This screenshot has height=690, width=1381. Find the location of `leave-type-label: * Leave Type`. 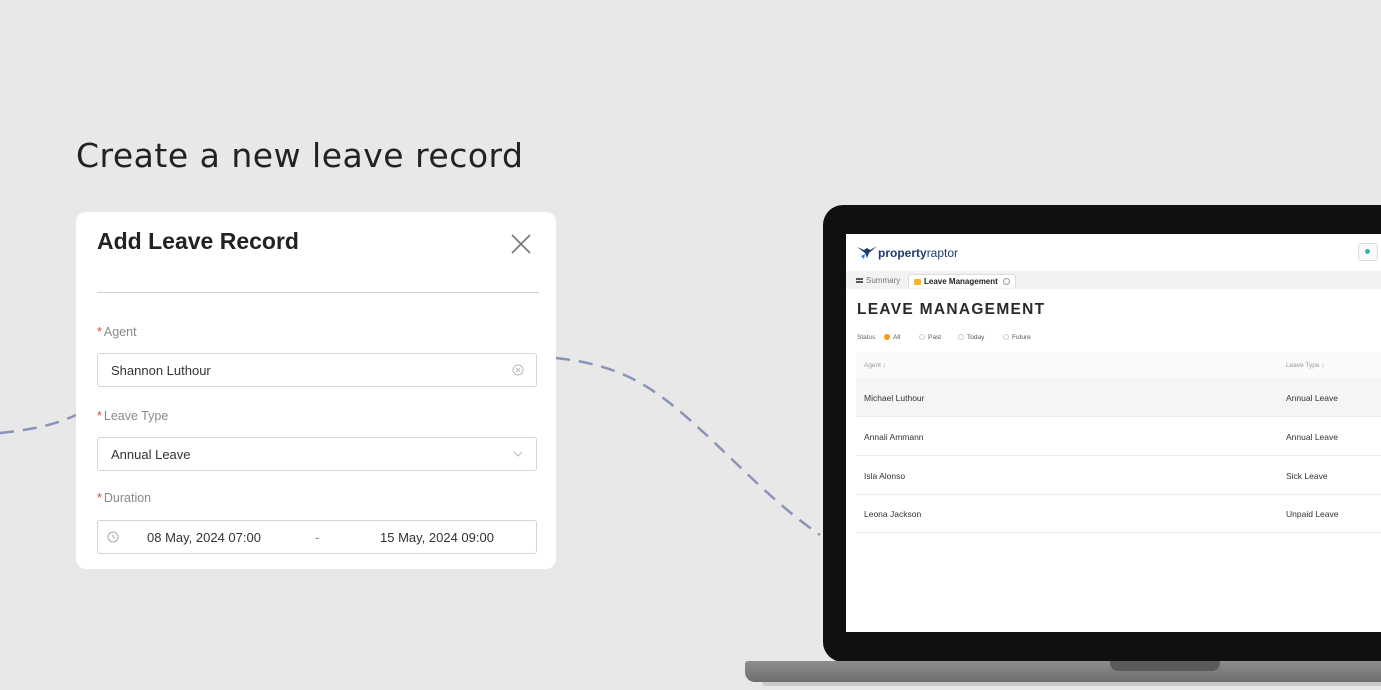

leave-type-label: * Leave Type is located at coordinates (133, 416).